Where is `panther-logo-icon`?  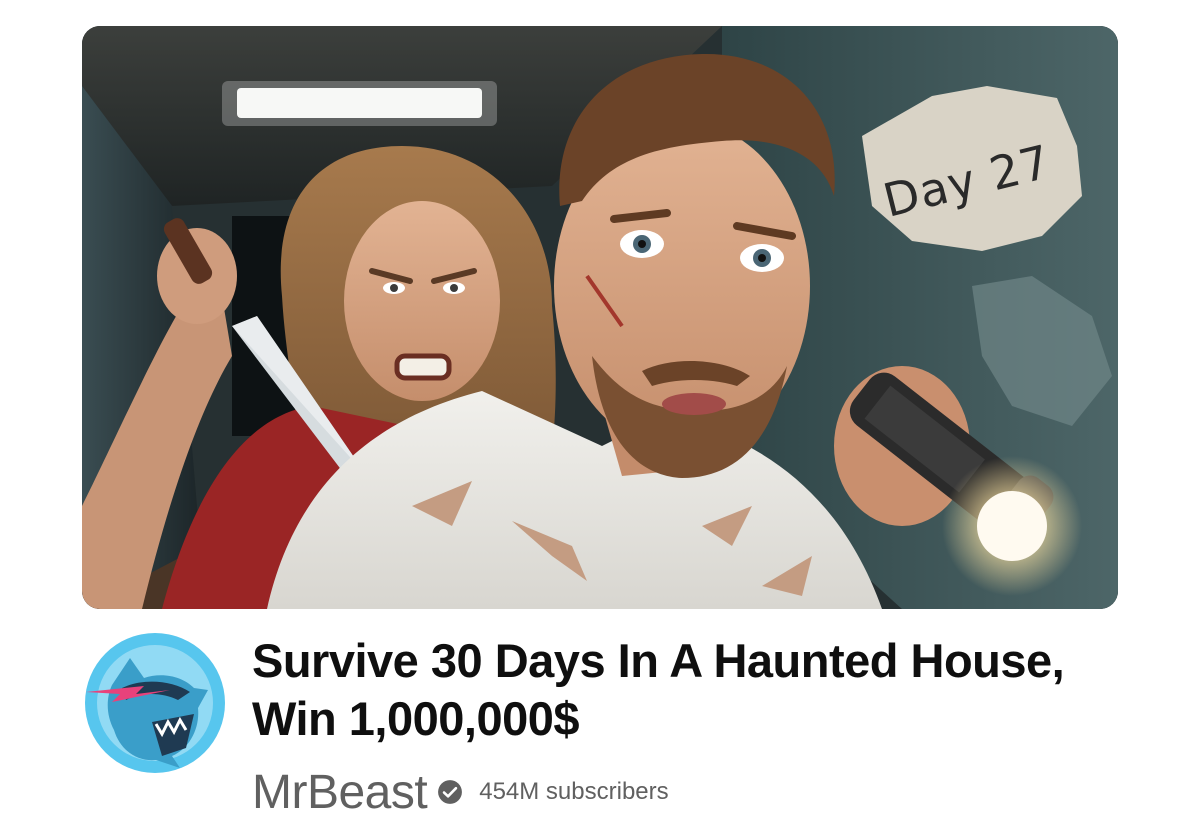 panther-logo-icon is located at coordinates (155, 703).